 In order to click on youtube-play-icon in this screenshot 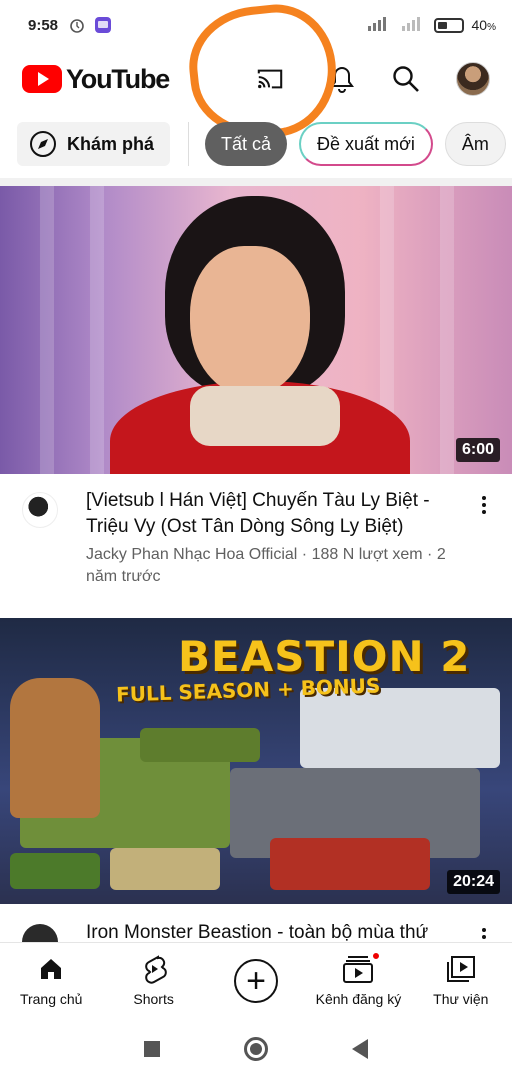, I will do `click(42, 79)`.